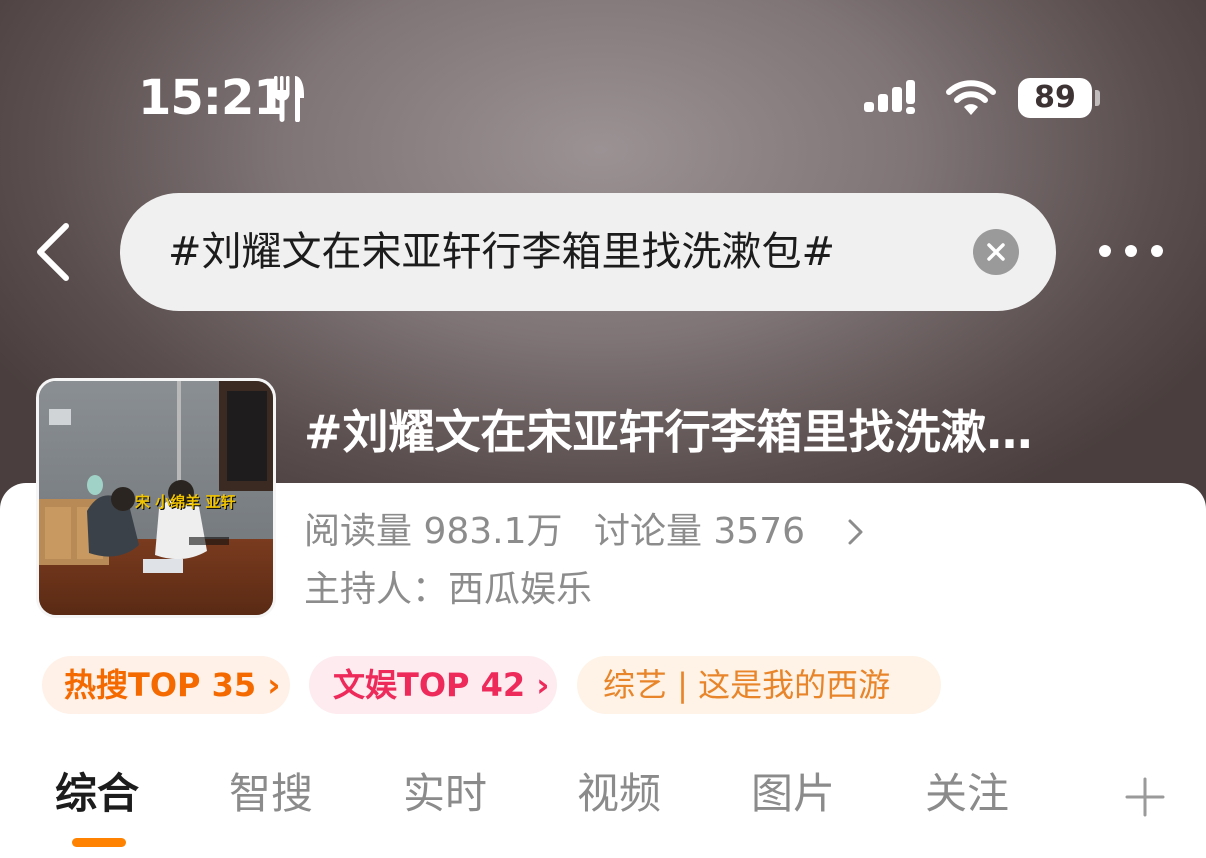 The width and height of the screenshot is (1206, 858). What do you see at coordinates (99, 842) in the screenshot?
I see `active-tab-indicator` at bounding box center [99, 842].